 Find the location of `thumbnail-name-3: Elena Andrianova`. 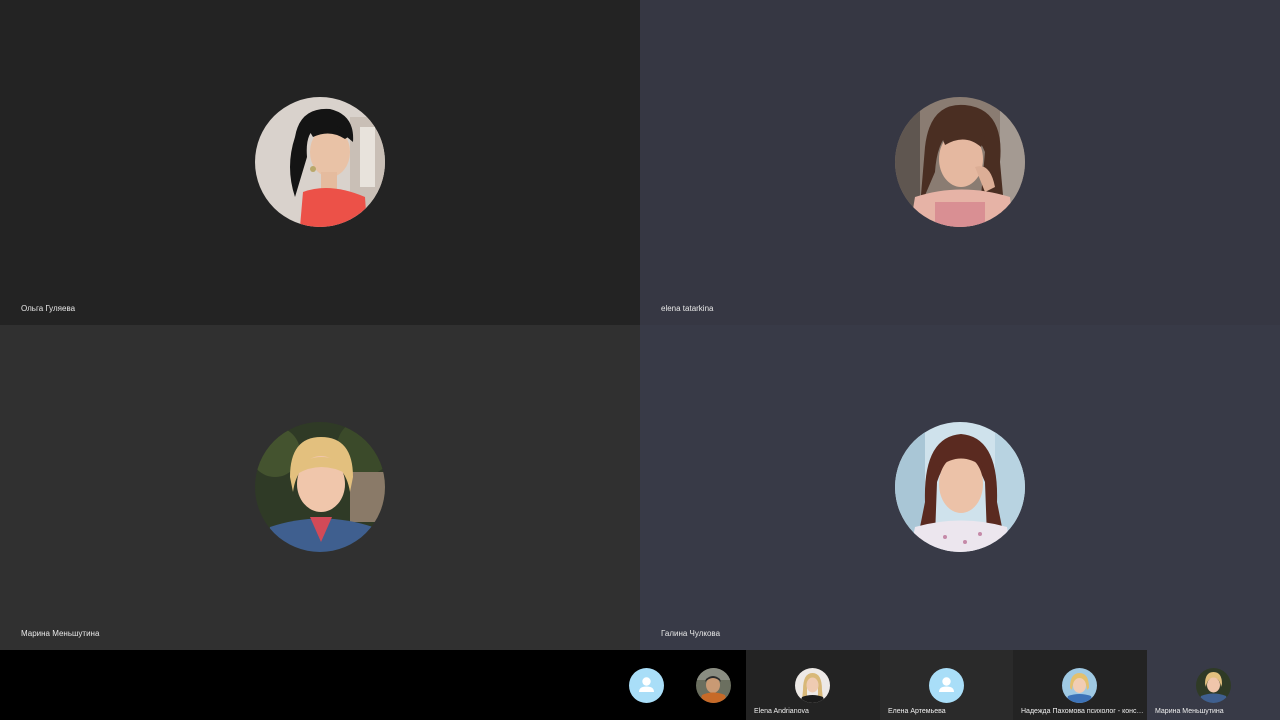

thumbnail-name-3: Elena Andrianova is located at coordinates (781, 711).